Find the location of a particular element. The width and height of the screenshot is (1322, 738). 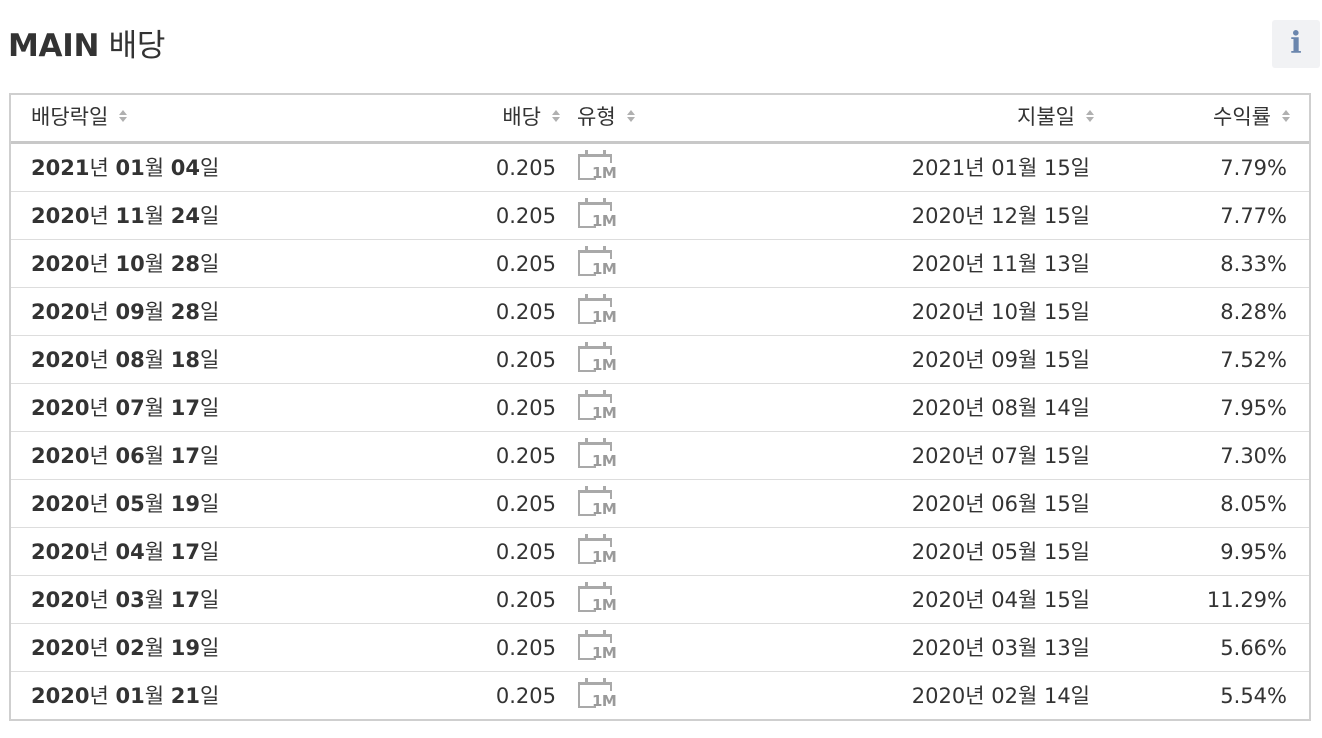

ex-date-day: 18 is located at coordinates (185, 360).